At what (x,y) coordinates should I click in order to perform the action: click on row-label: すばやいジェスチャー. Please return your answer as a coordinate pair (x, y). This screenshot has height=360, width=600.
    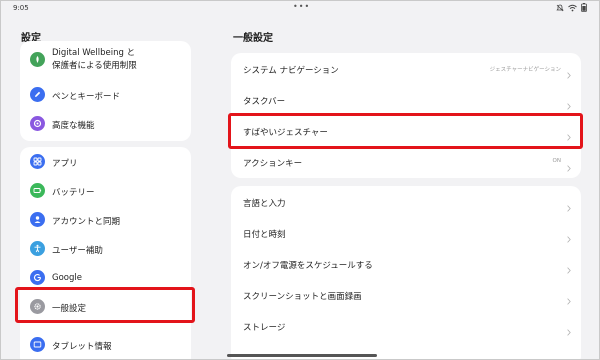
    Looking at the image, I should click on (285, 133).